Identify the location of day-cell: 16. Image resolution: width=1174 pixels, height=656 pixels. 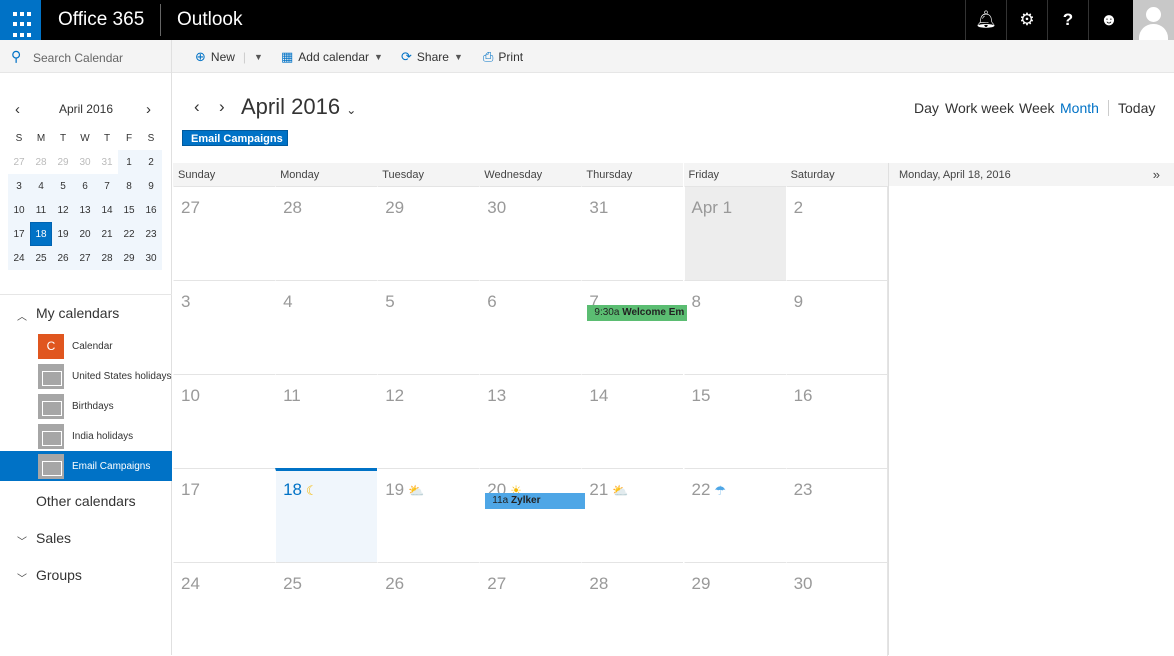
(836, 421).